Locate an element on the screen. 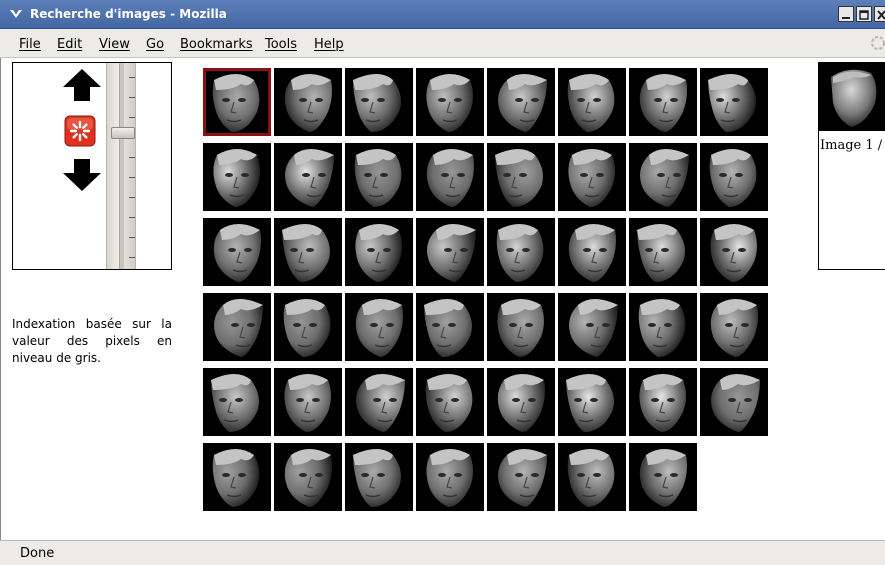  menu-bar: File Edit View Go Bookmarks Tools Help is located at coordinates (442, 43).